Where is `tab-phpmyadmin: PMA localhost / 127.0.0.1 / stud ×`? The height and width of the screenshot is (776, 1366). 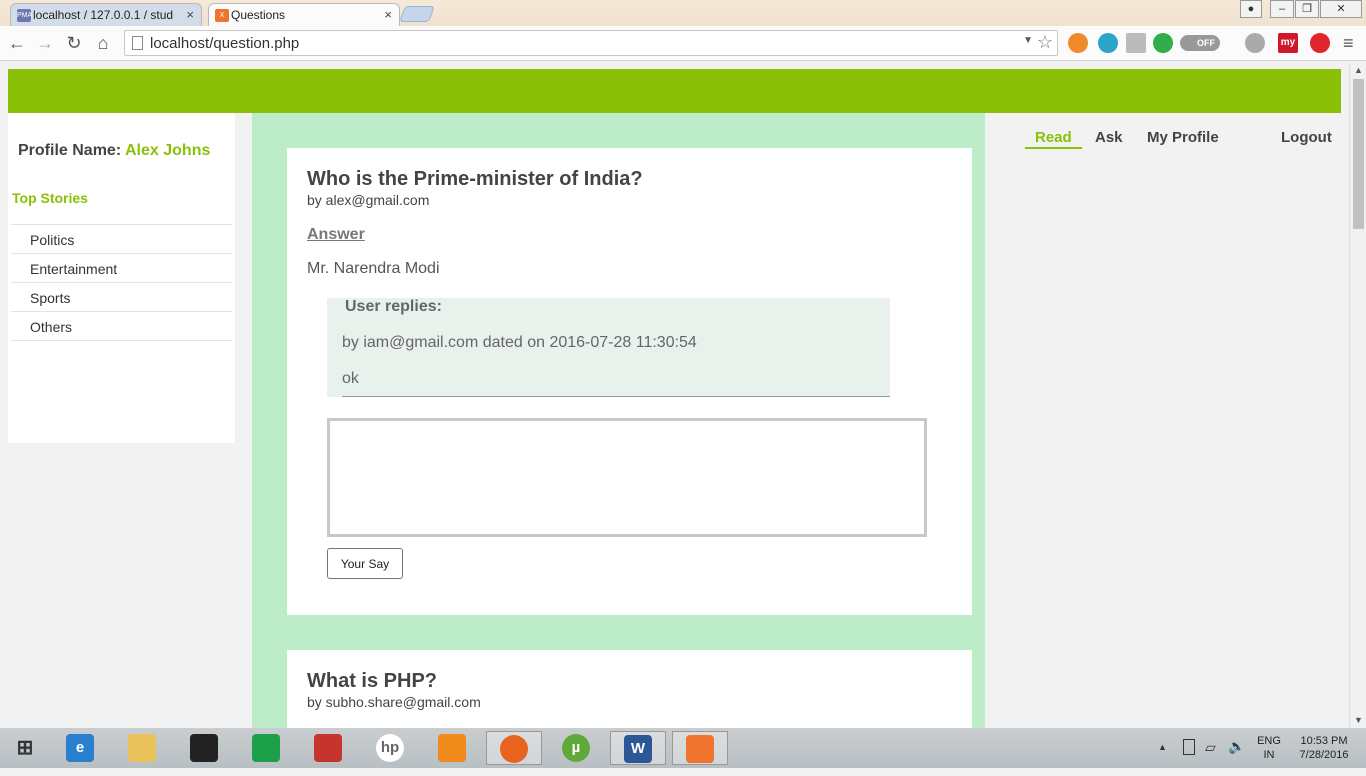 tab-phpmyadmin: PMA localhost / 127.0.0.1 / stud × is located at coordinates (106, 14).